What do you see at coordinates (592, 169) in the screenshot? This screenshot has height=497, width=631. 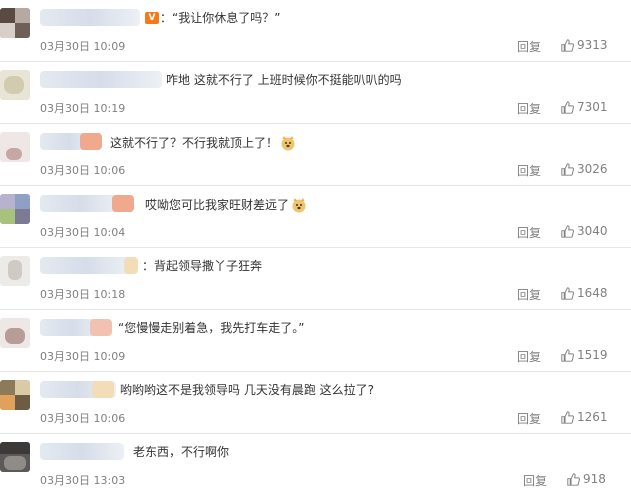 I see `like-count: 3026` at bounding box center [592, 169].